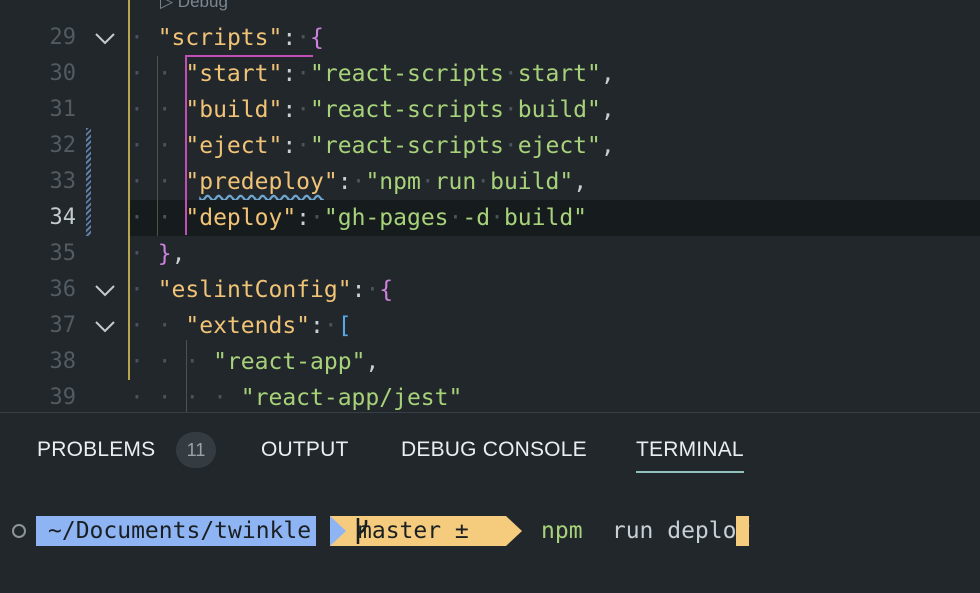 Image resolution: width=980 pixels, height=593 pixels. What do you see at coordinates (194, 7) in the screenshot?
I see `debug-codelens: ▷ Debug` at bounding box center [194, 7].